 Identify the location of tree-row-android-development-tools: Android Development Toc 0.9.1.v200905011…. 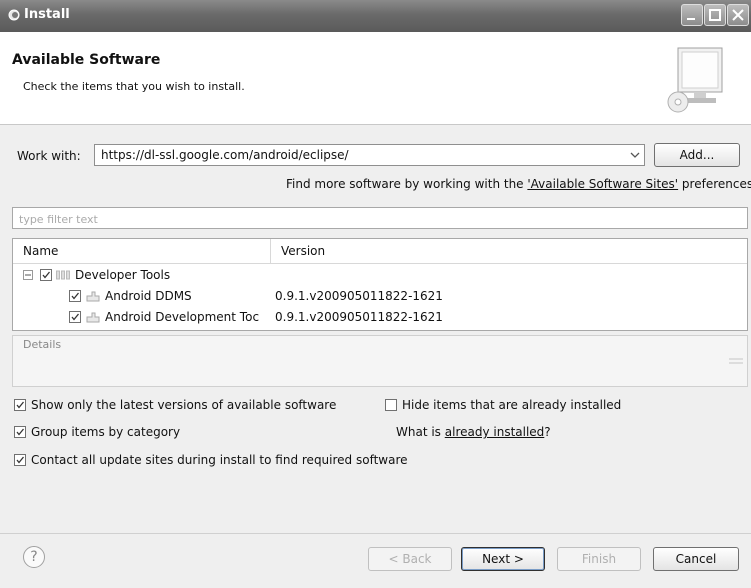
(380, 318).